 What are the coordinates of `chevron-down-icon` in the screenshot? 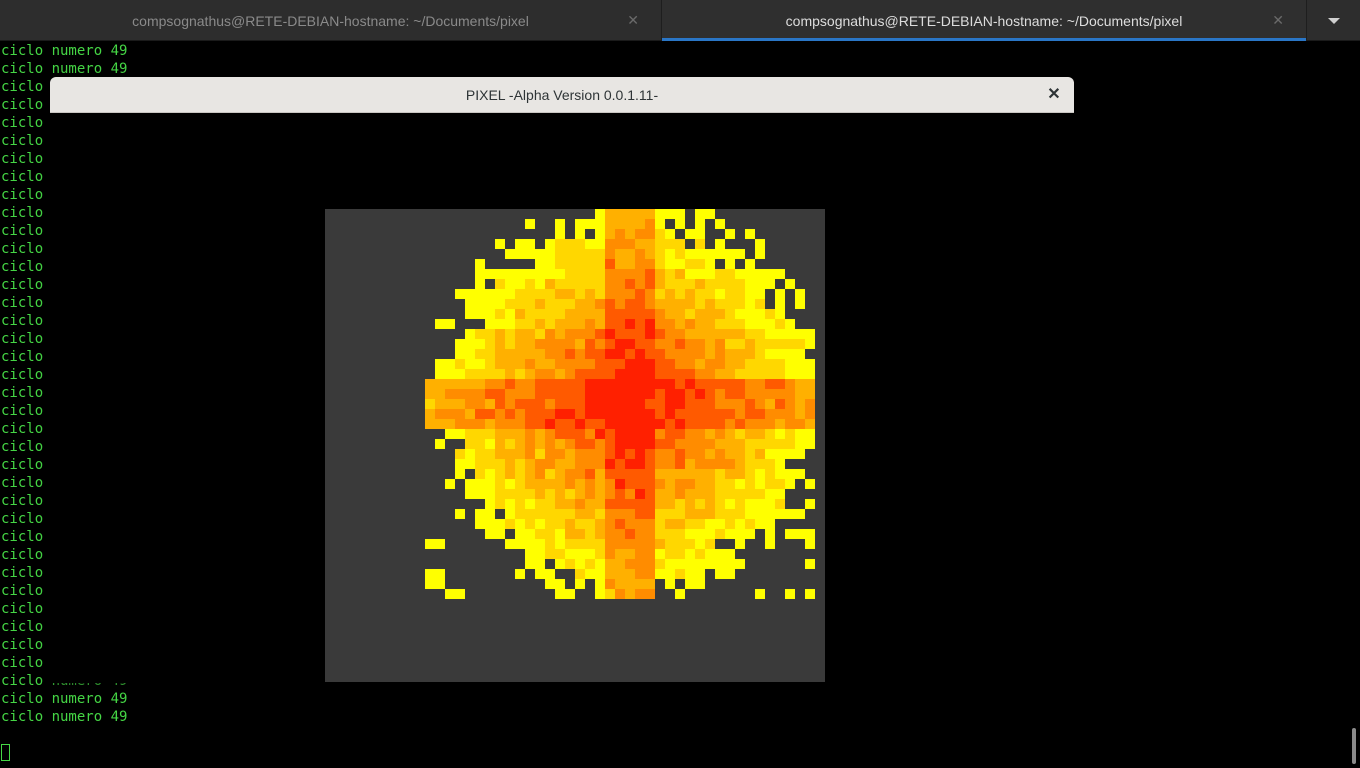 It's located at (1334, 20).